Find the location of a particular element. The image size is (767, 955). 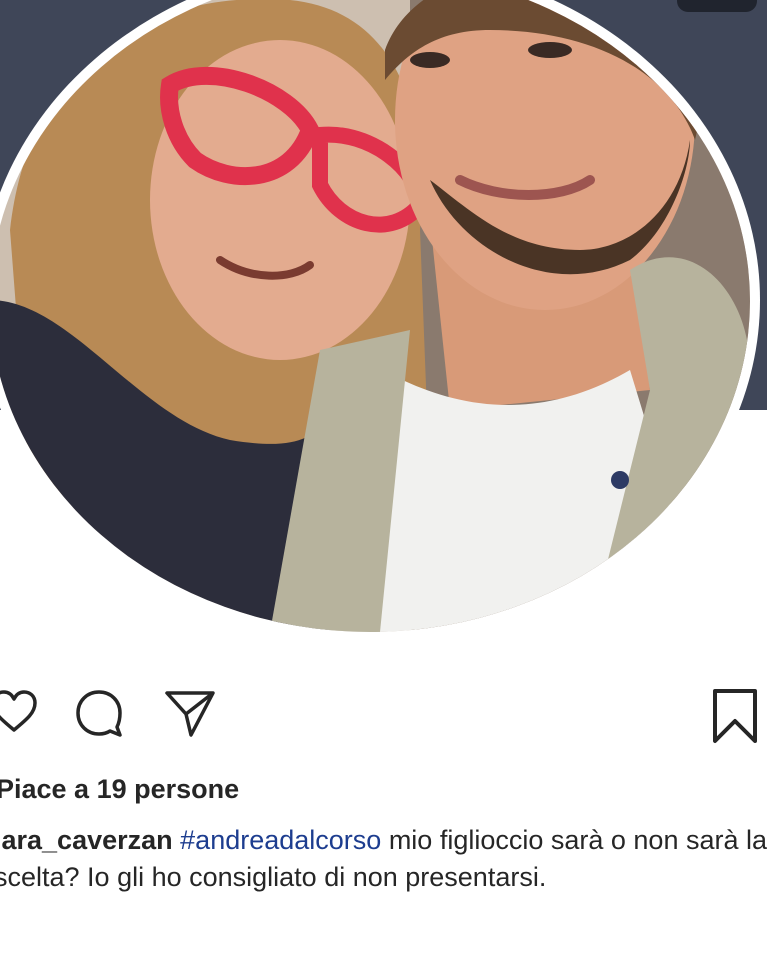

comment-bubble-icon is located at coordinates (99, 715).